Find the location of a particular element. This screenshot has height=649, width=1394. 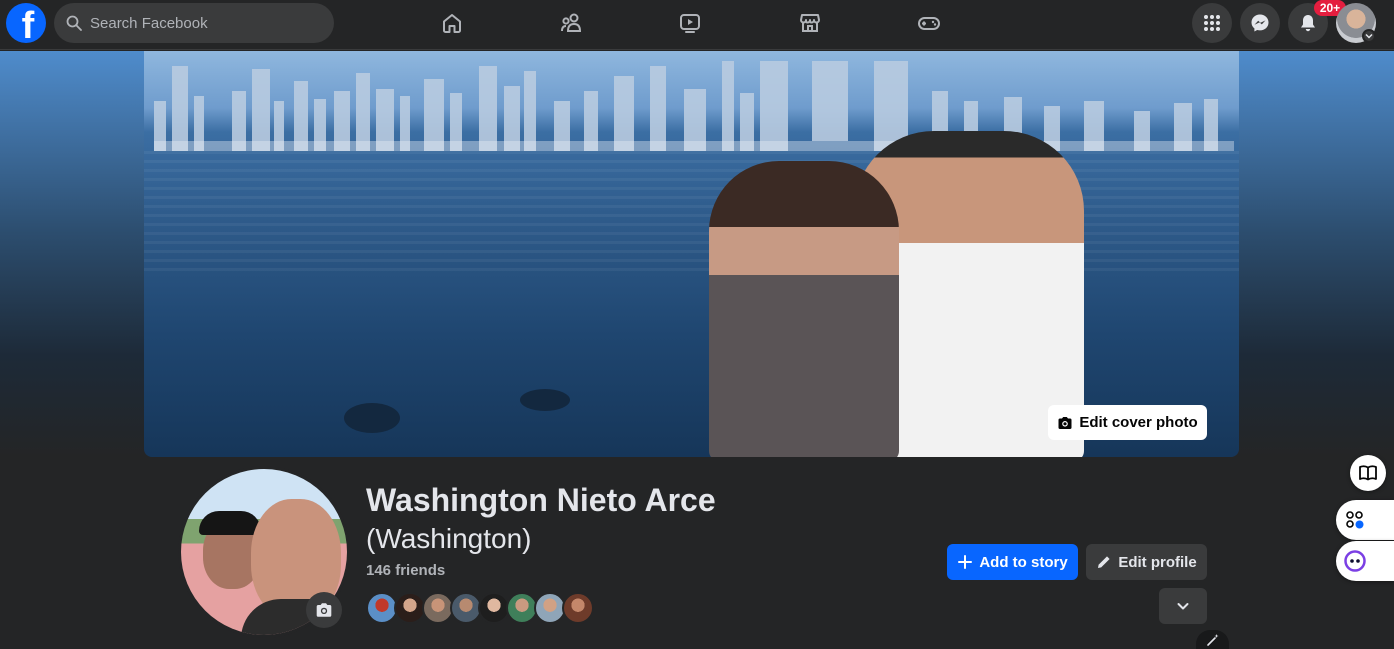

city-skyline is located at coordinates (694, 106).